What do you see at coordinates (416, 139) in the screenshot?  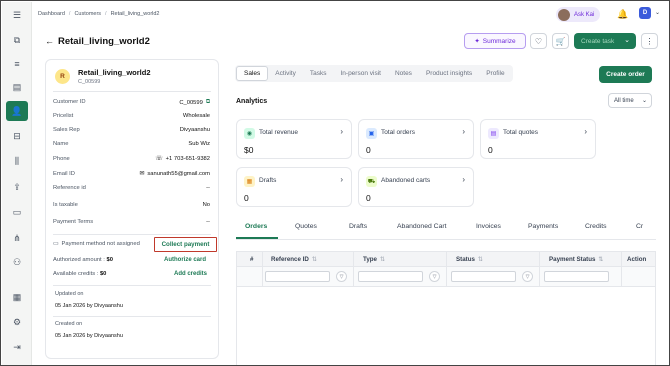 I see `metric-total-orders: ▣ Total orders › 0` at bounding box center [416, 139].